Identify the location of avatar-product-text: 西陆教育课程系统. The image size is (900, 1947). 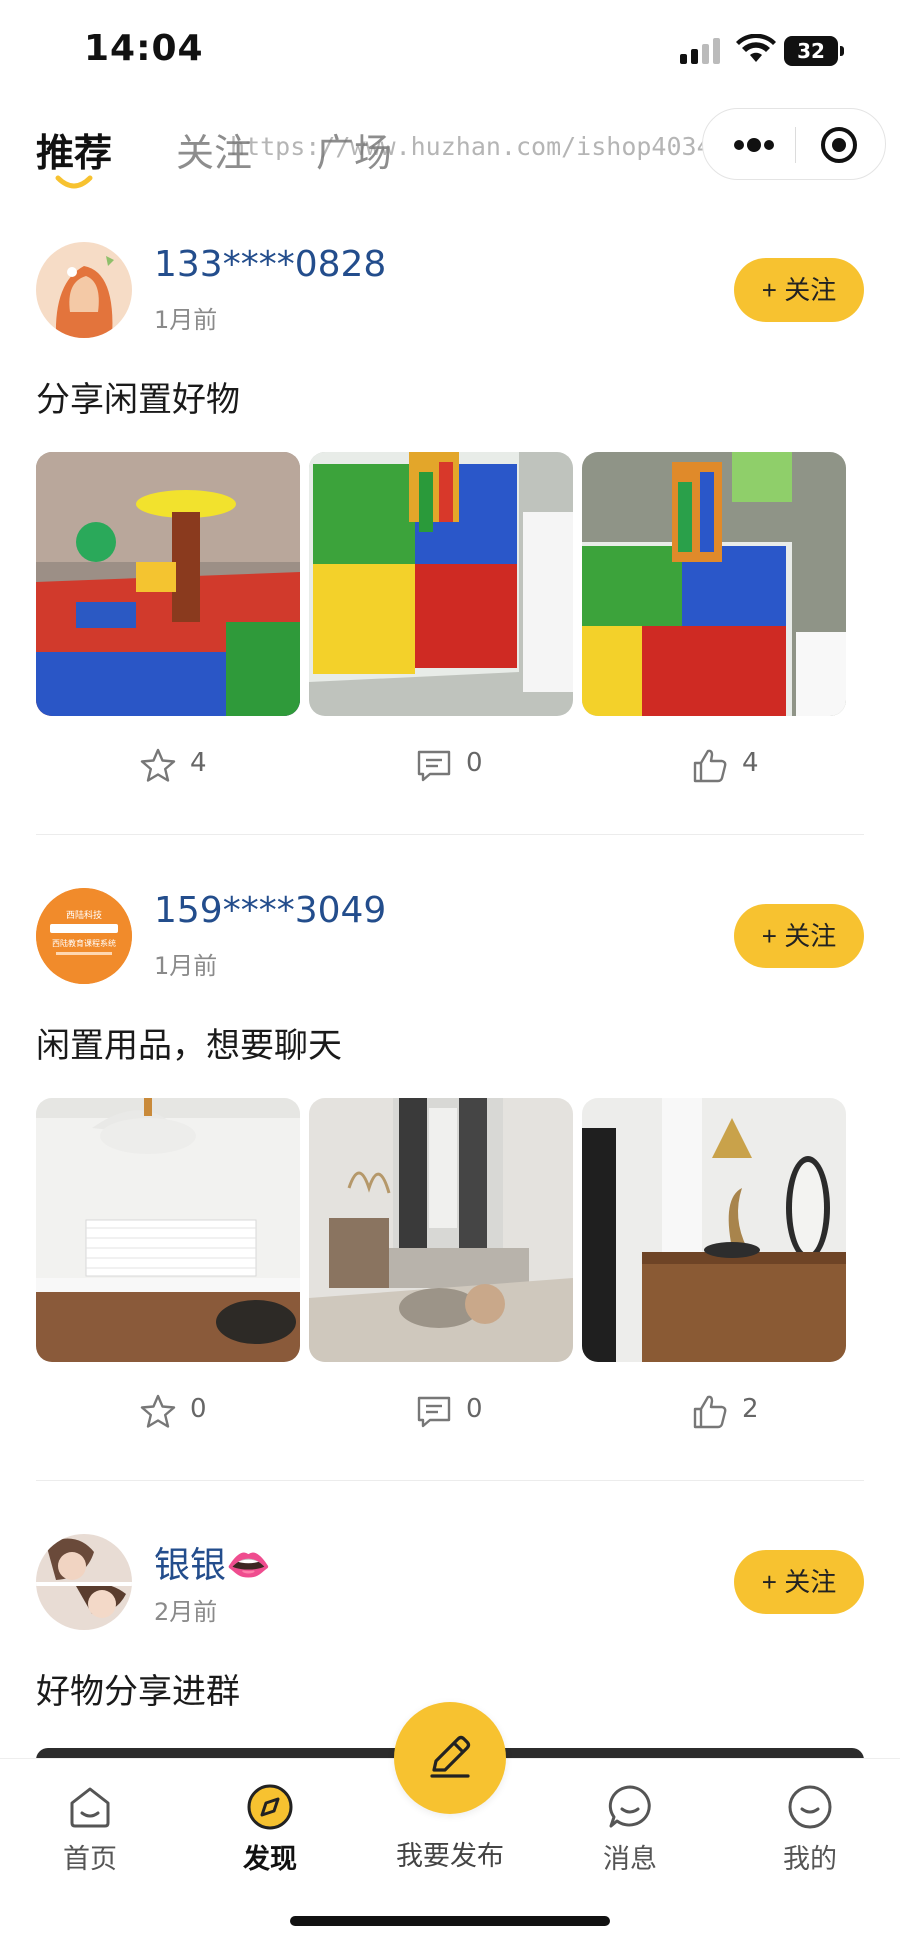
(84, 943).